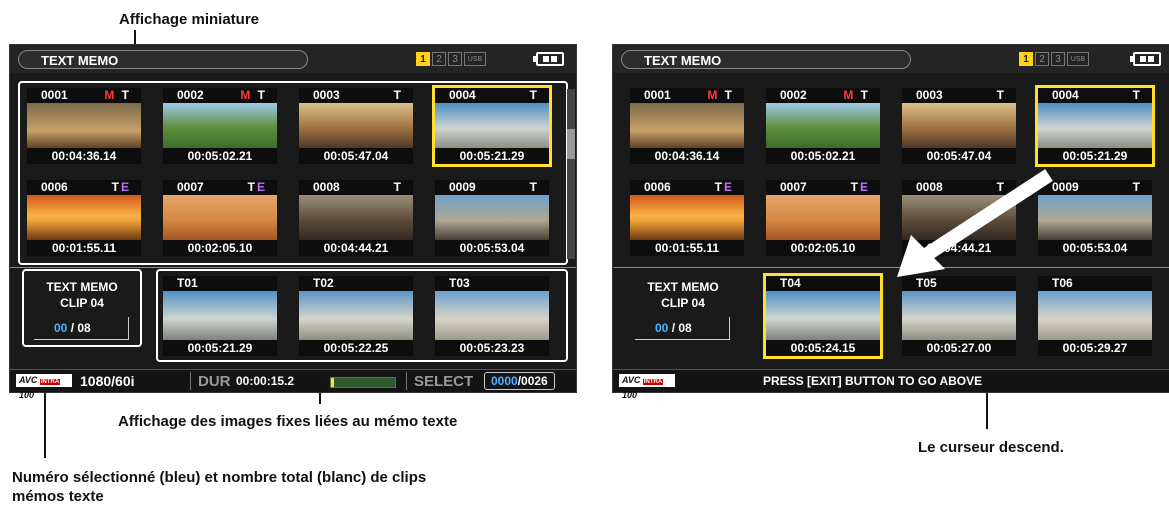  What do you see at coordinates (82, 303) in the screenshot?
I see `memo-title-line2: CLIP 04` at bounding box center [82, 303].